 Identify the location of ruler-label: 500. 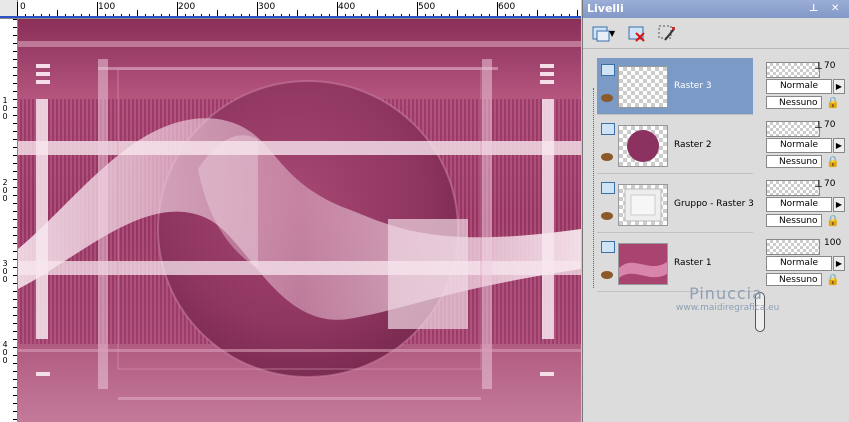
(427, 7).